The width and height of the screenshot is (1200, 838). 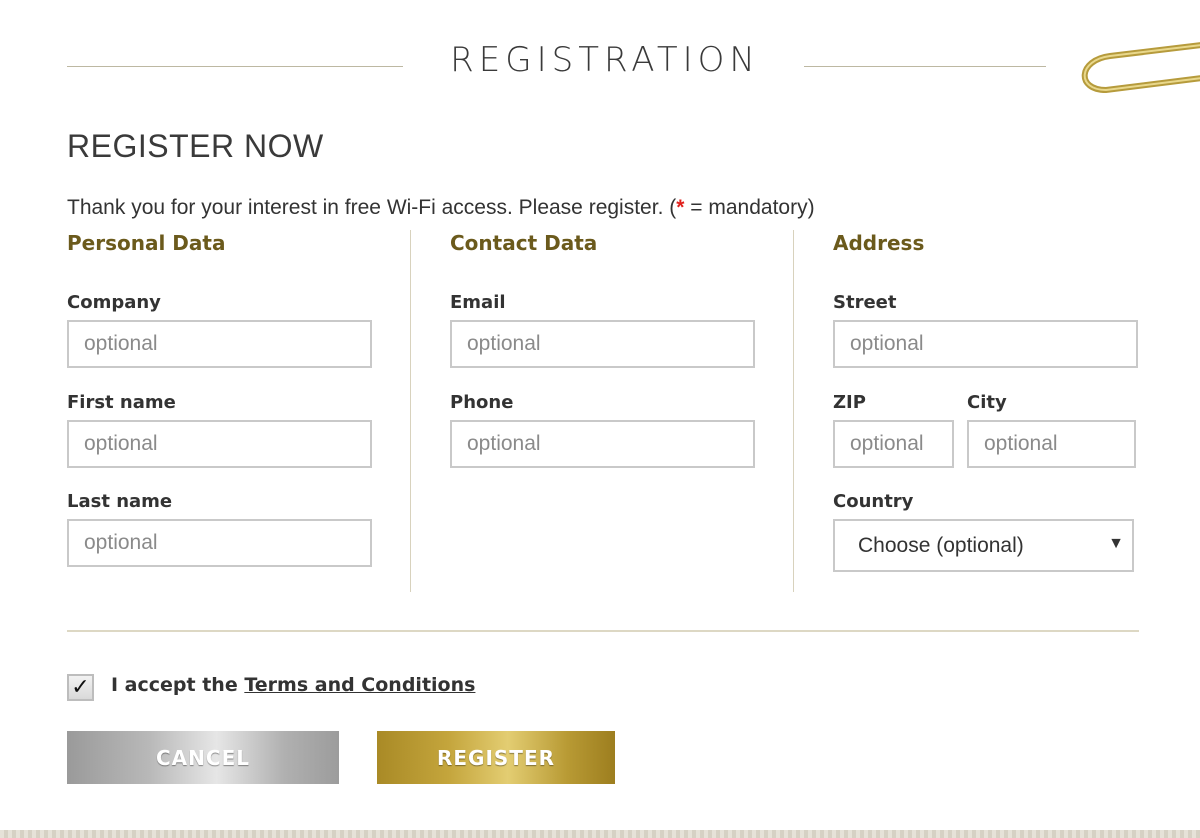 I want to click on zip-input, so click(x=893, y=444).